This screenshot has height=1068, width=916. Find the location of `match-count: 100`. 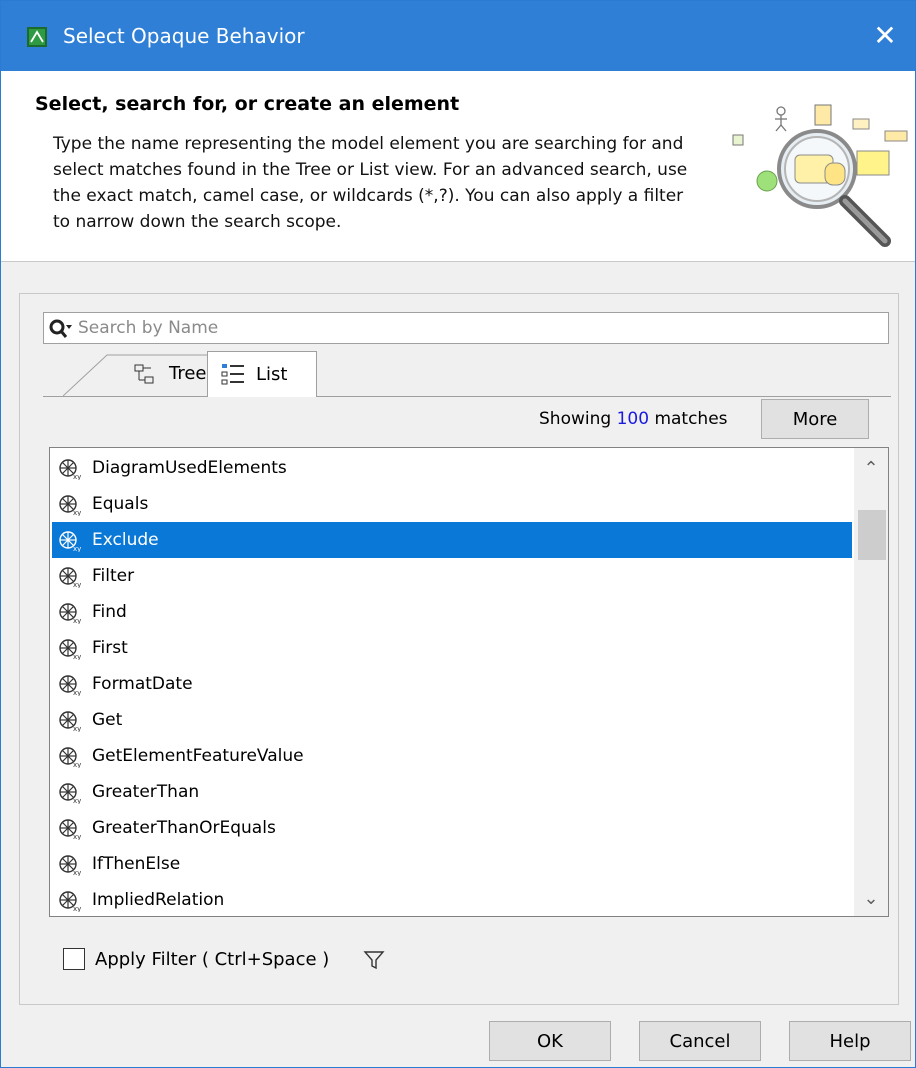

match-count: 100 is located at coordinates (633, 419).